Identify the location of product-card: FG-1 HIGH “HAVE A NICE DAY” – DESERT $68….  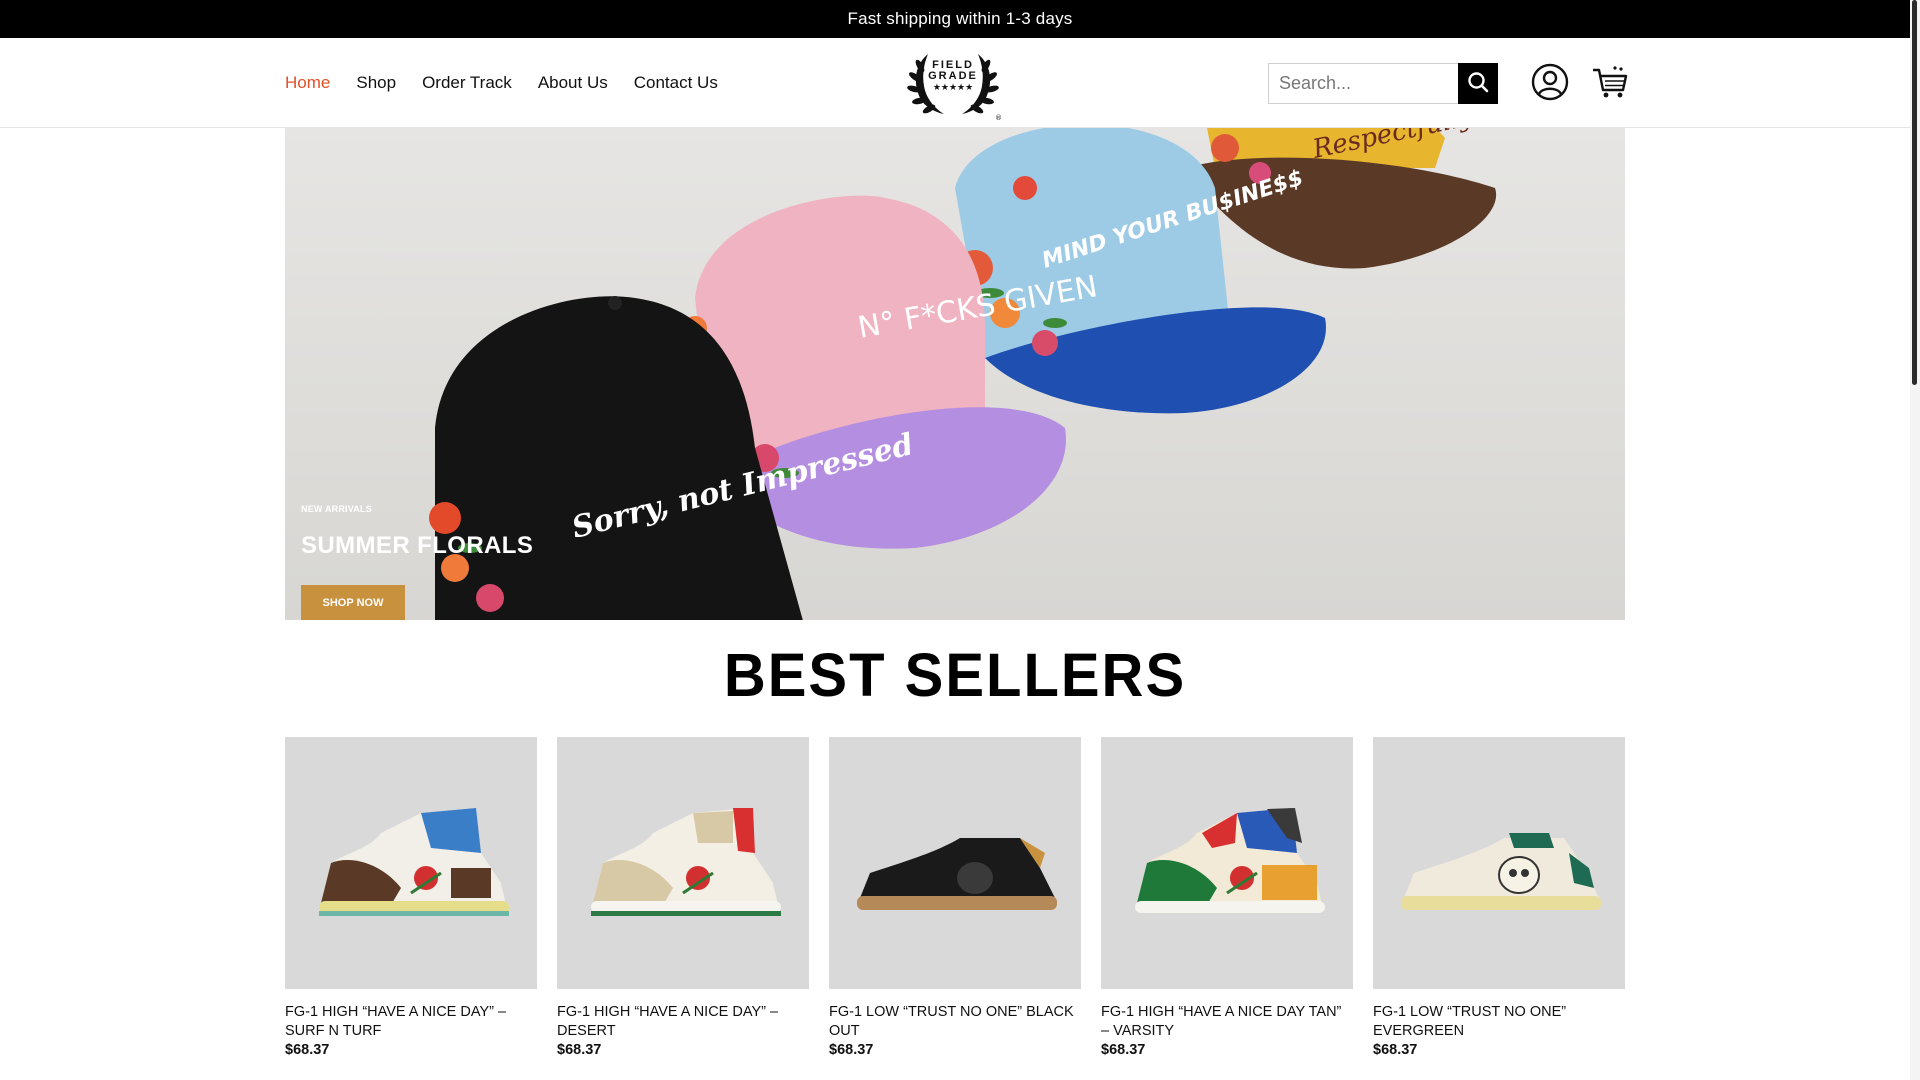
(683, 897).